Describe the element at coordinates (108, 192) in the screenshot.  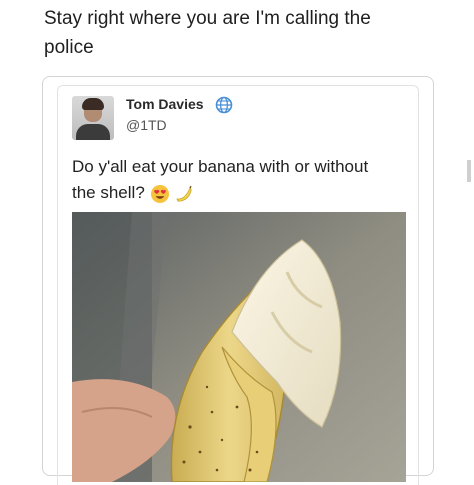
I see `tweet-text-line-2: the shell?` at that location.